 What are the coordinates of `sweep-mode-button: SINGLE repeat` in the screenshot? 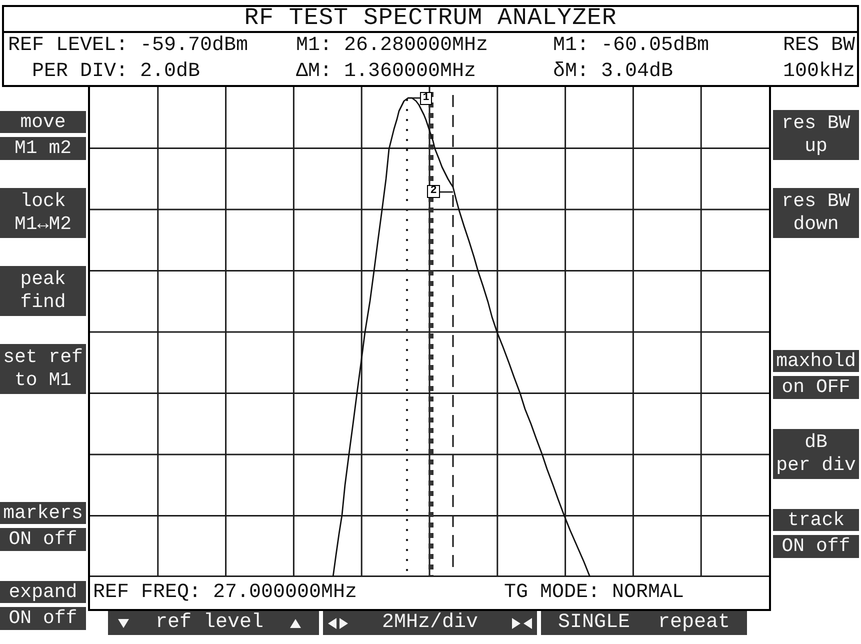 It's located at (644, 623).